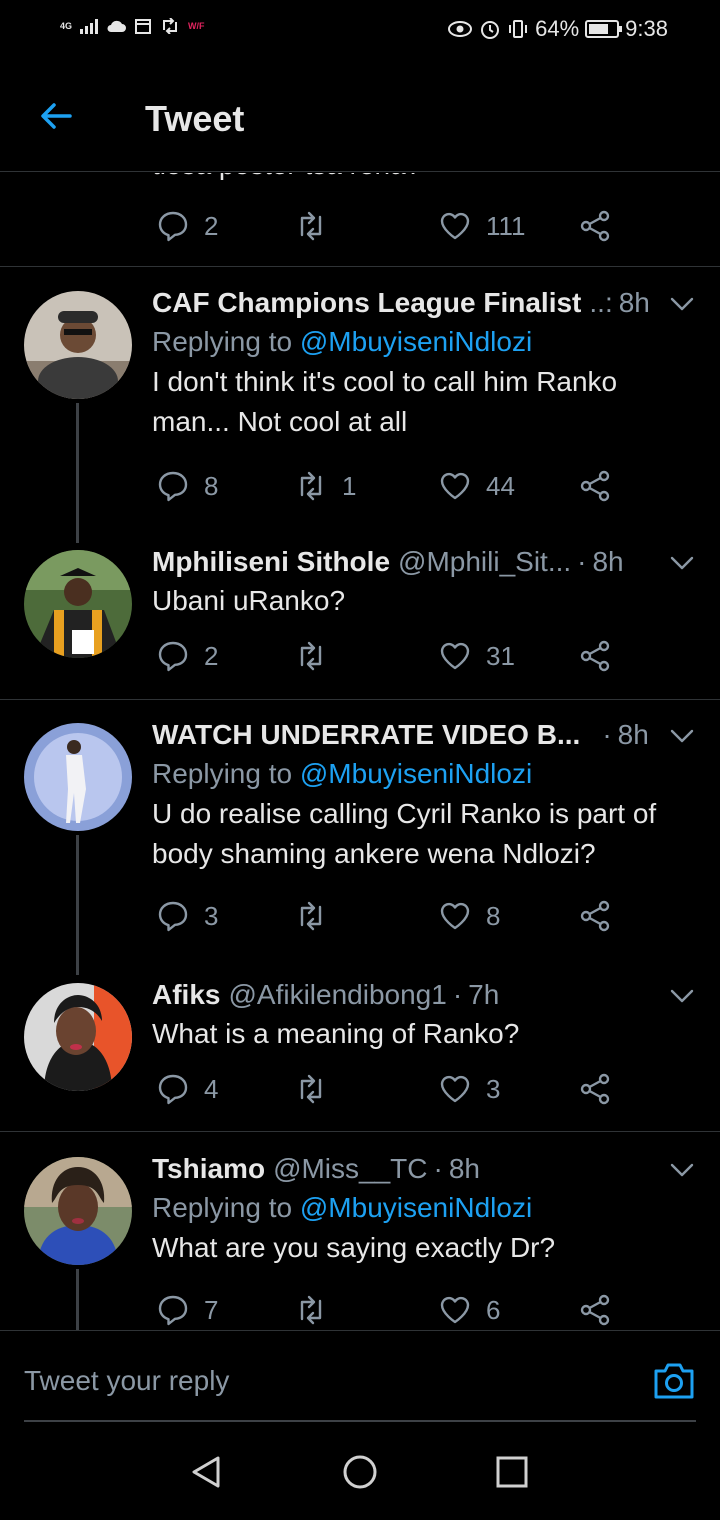 The image size is (720, 1520). I want to click on tweet-actions: 7 6, so click(392, 1311).